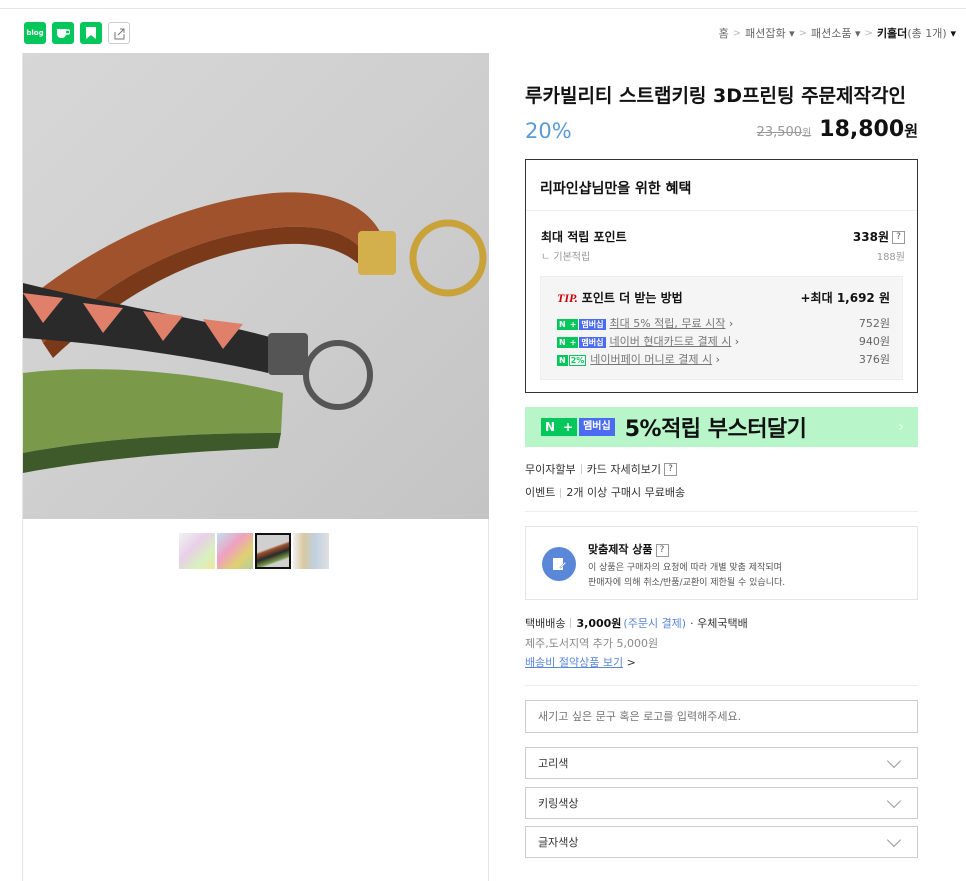  I want to click on bookmark-icon, so click(91, 33).